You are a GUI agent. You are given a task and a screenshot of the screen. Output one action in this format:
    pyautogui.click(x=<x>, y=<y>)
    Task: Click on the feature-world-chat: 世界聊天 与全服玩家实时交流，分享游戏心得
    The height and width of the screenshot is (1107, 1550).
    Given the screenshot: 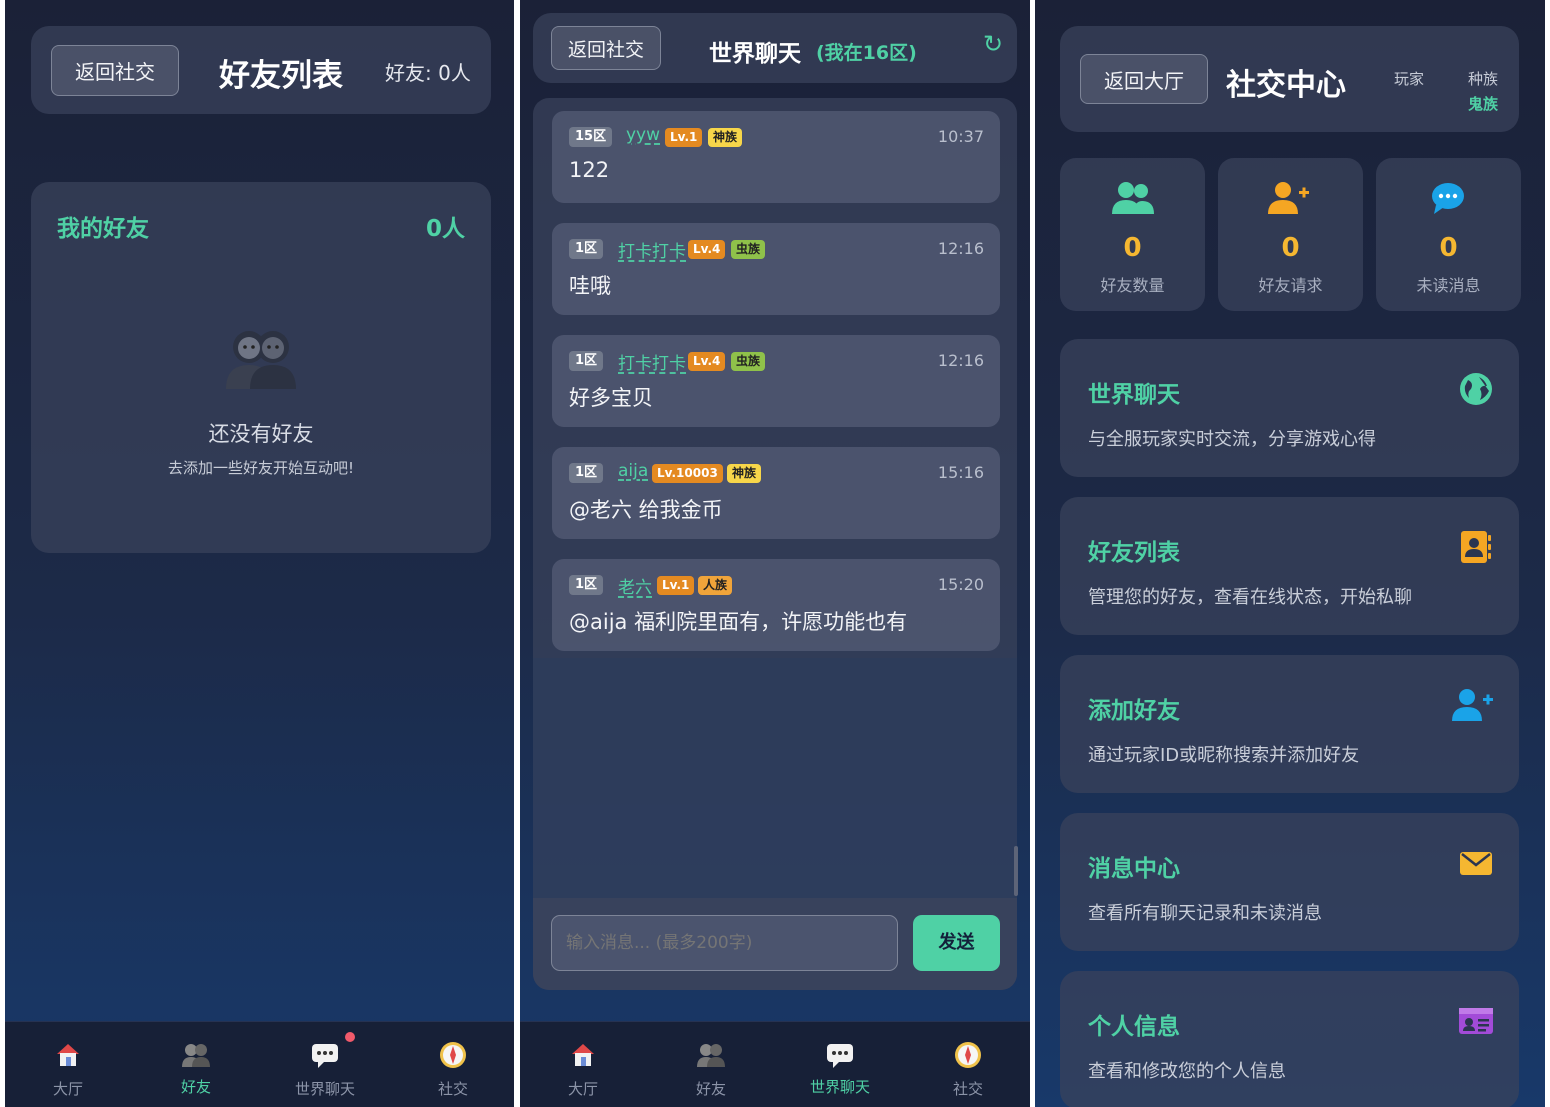 What is the action you would take?
    pyautogui.click(x=1289, y=408)
    